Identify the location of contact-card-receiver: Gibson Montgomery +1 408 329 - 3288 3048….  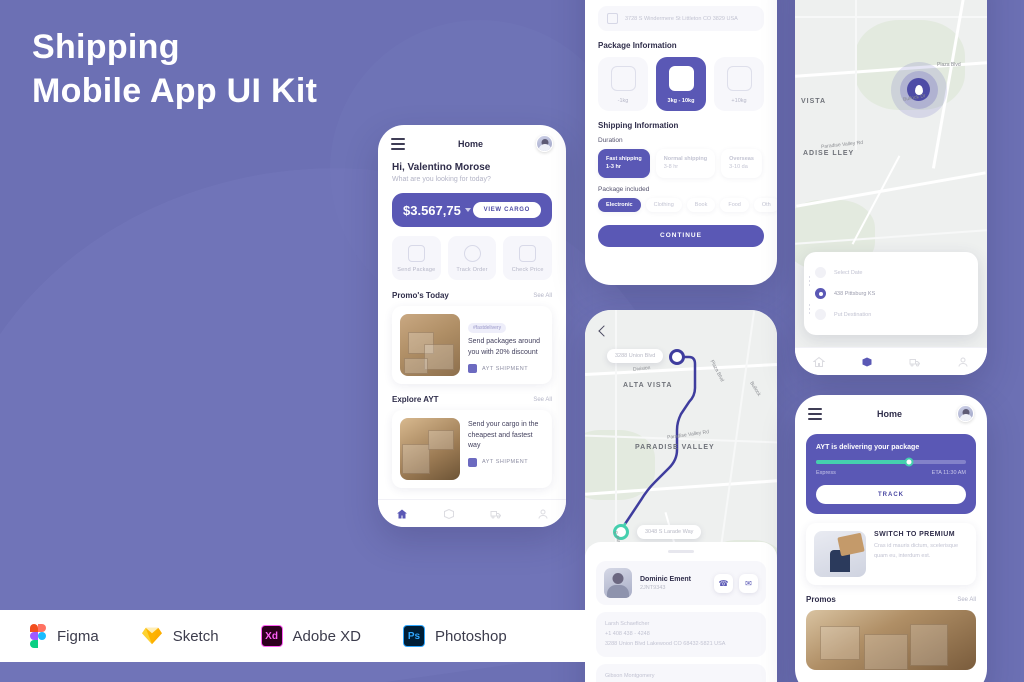
(681, 672).